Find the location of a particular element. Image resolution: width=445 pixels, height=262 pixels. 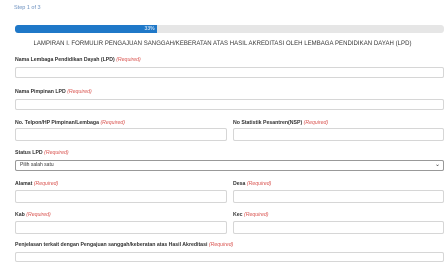

kab-label: Kab (Required) is located at coordinates (33, 215).